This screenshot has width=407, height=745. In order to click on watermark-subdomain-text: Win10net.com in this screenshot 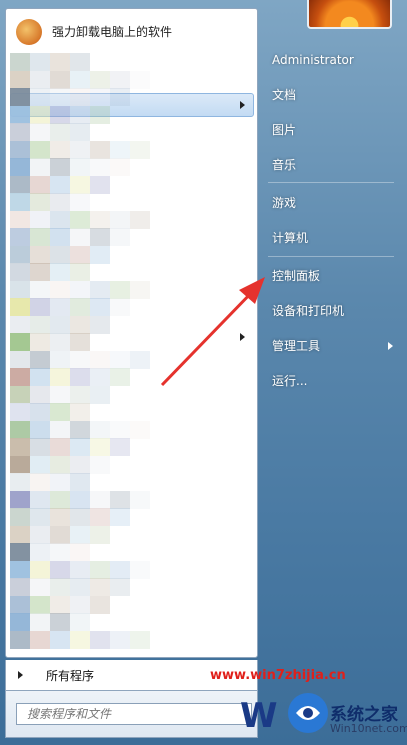, I will do `click(368, 728)`.